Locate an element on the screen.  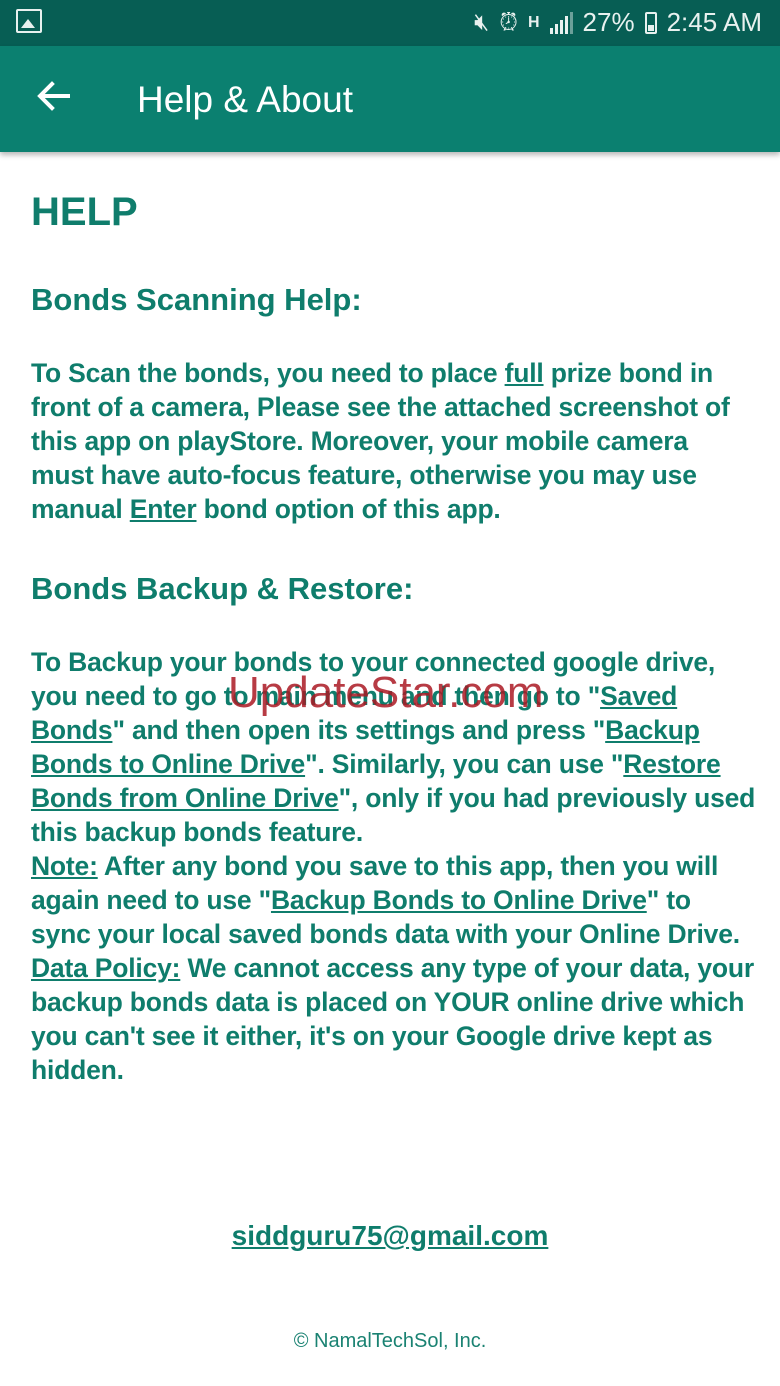
battery-percent: 27% is located at coordinates (608, 22).